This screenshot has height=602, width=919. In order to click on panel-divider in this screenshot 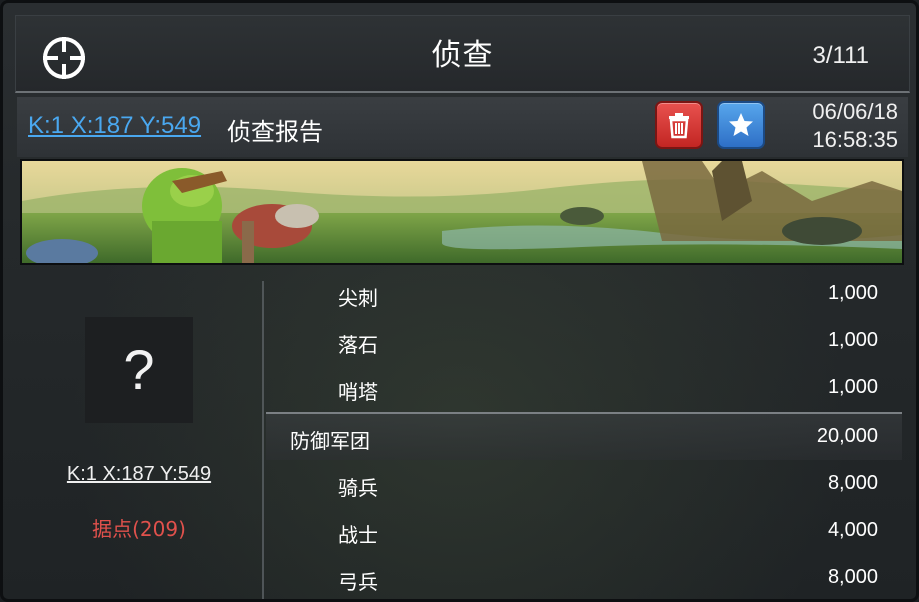, I will do `click(263, 440)`.